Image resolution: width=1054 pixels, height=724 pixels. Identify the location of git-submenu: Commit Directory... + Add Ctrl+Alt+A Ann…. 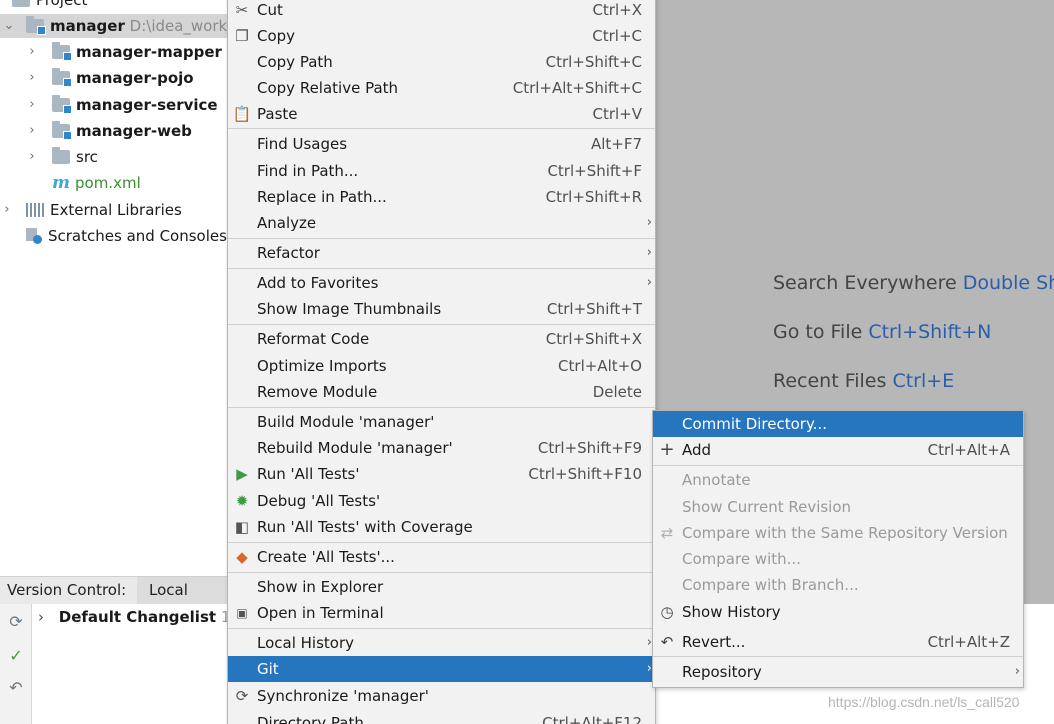
(838, 549).